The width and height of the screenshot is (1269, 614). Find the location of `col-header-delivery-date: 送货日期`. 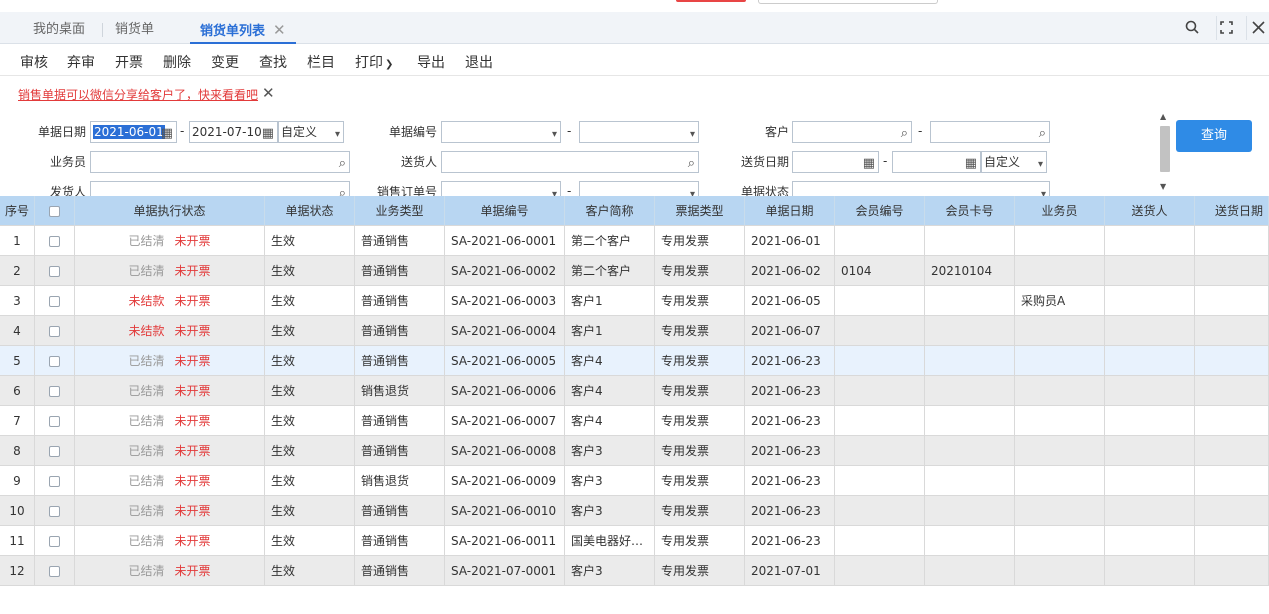

col-header-delivery-date: 送货日期 is located at coordinates (1232, 211).